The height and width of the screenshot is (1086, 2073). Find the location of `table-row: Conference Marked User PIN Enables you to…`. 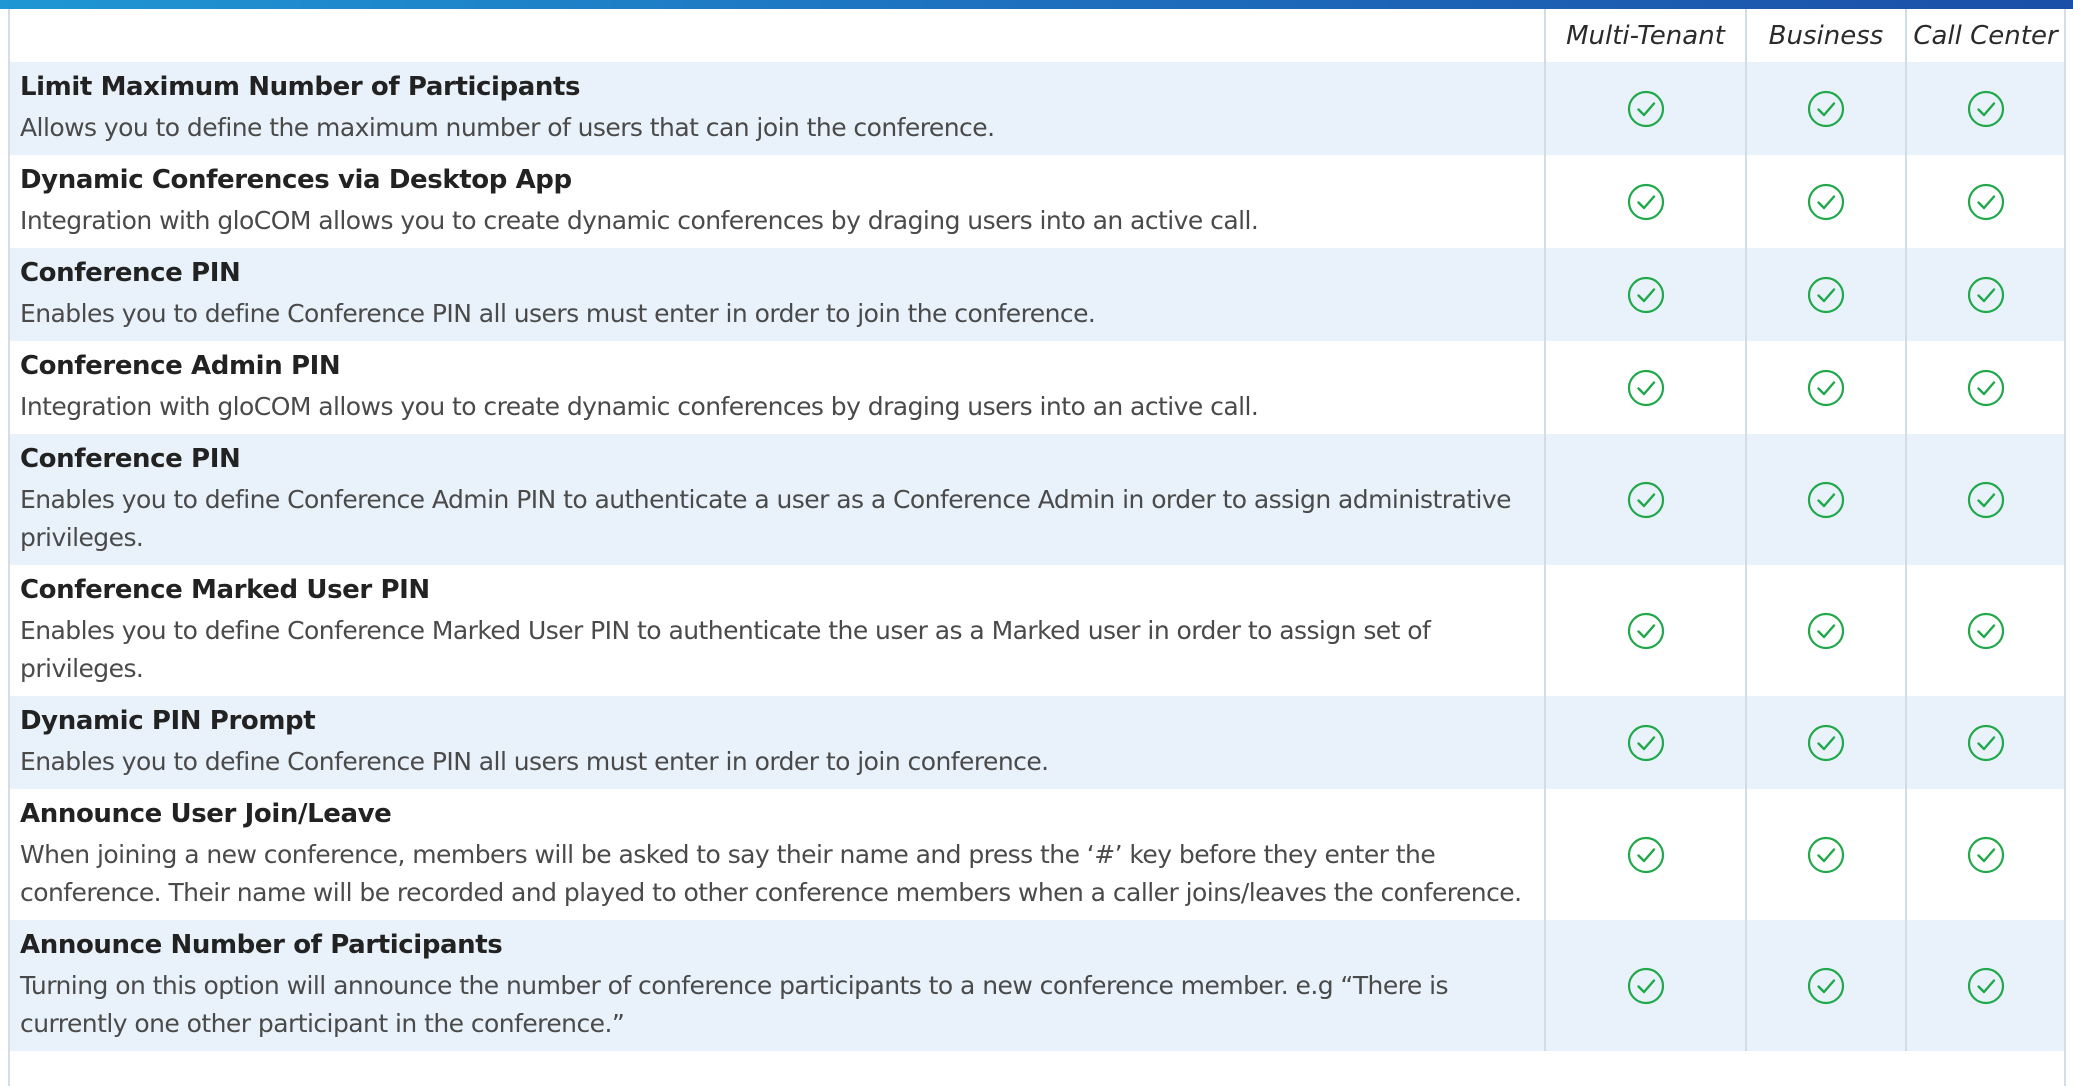

table-row: Conference Marked User PIN Enables you to… is located at coordinates (1037, 630).